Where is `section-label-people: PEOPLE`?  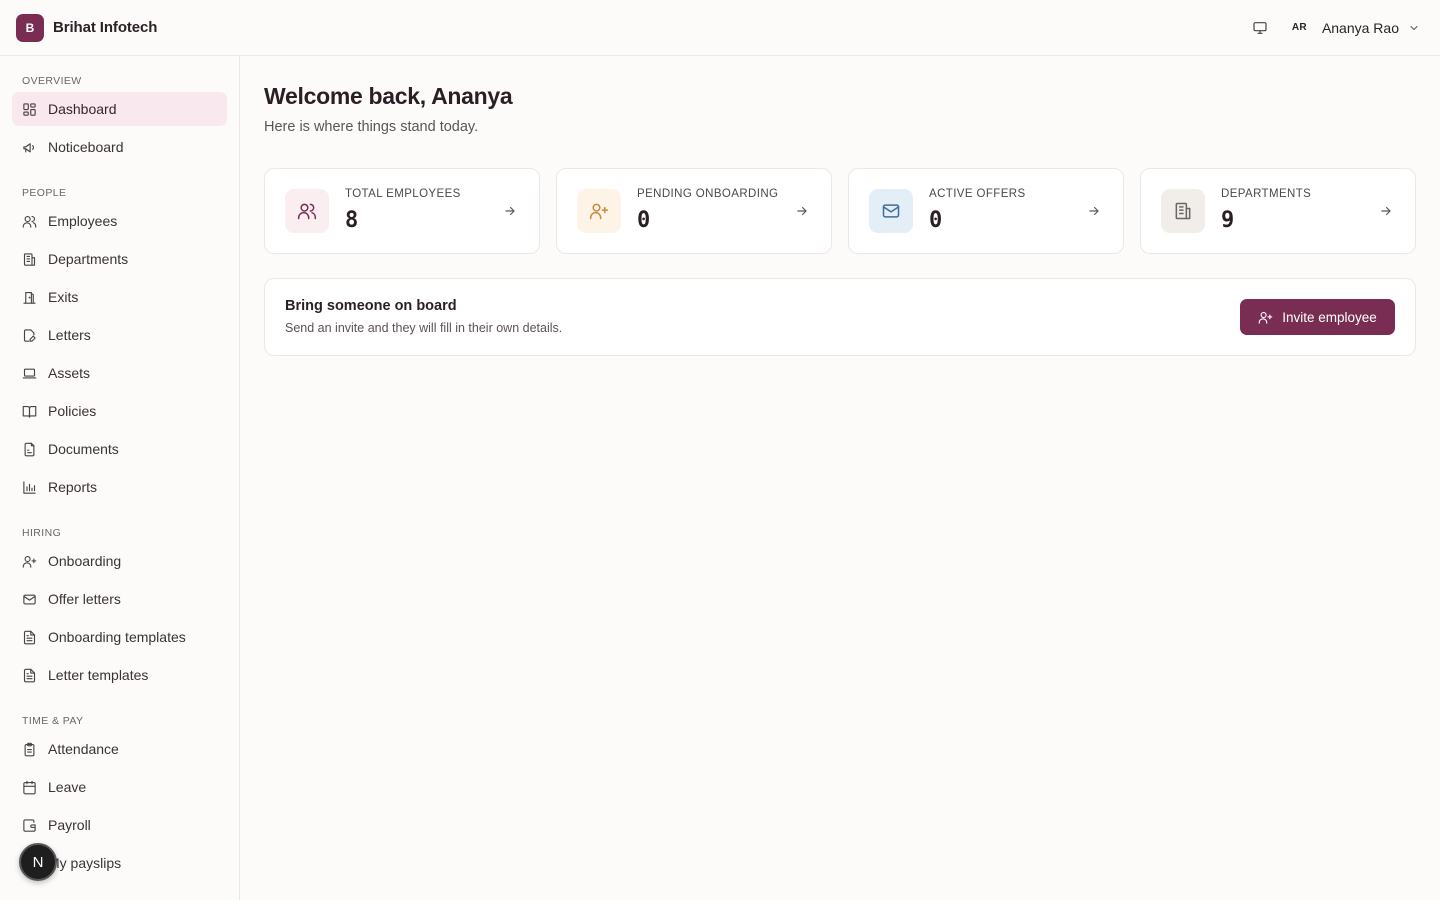
section-label-people: PEOPLE is located at coordinates (44, 193).